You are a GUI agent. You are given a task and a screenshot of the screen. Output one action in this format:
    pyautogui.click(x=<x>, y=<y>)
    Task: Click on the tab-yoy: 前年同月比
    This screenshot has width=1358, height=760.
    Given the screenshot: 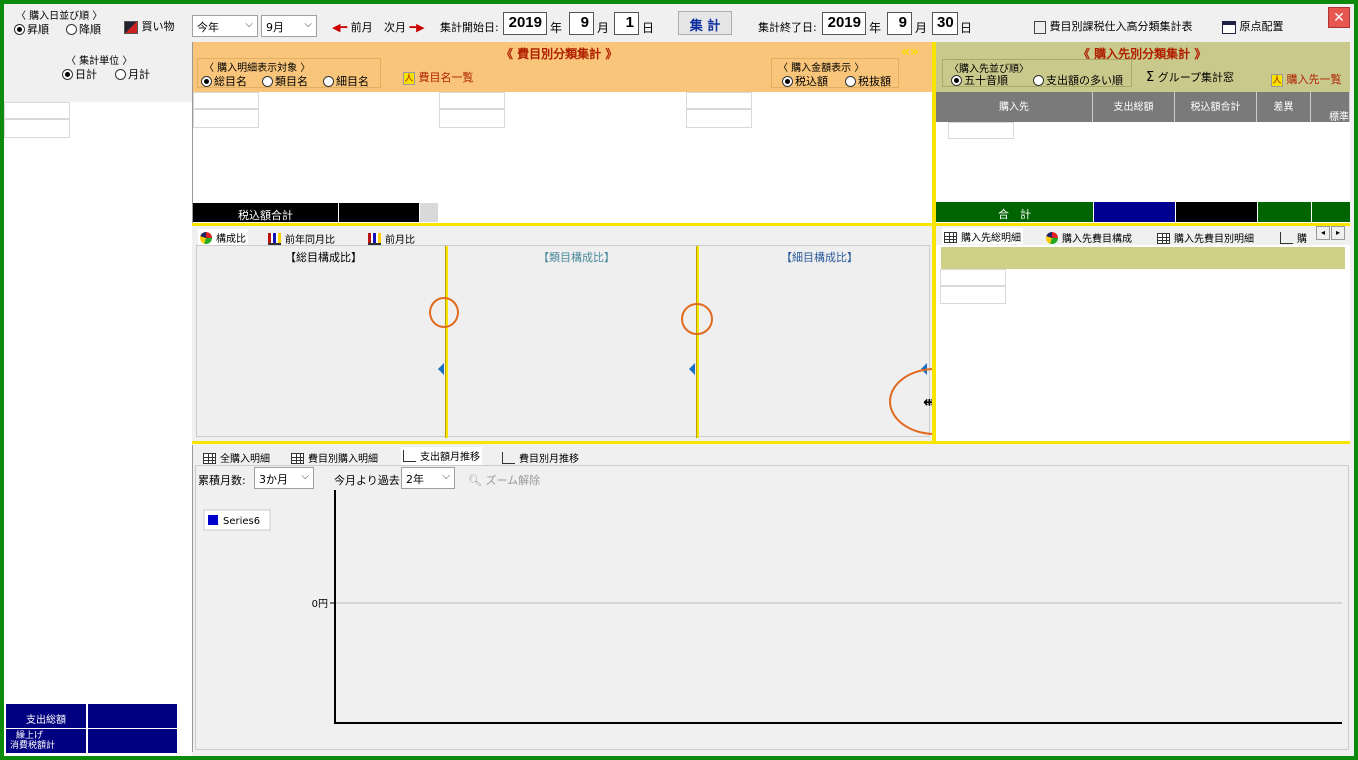 What is the action you would take?
    pyautogui.click(x=301, y=238)
    